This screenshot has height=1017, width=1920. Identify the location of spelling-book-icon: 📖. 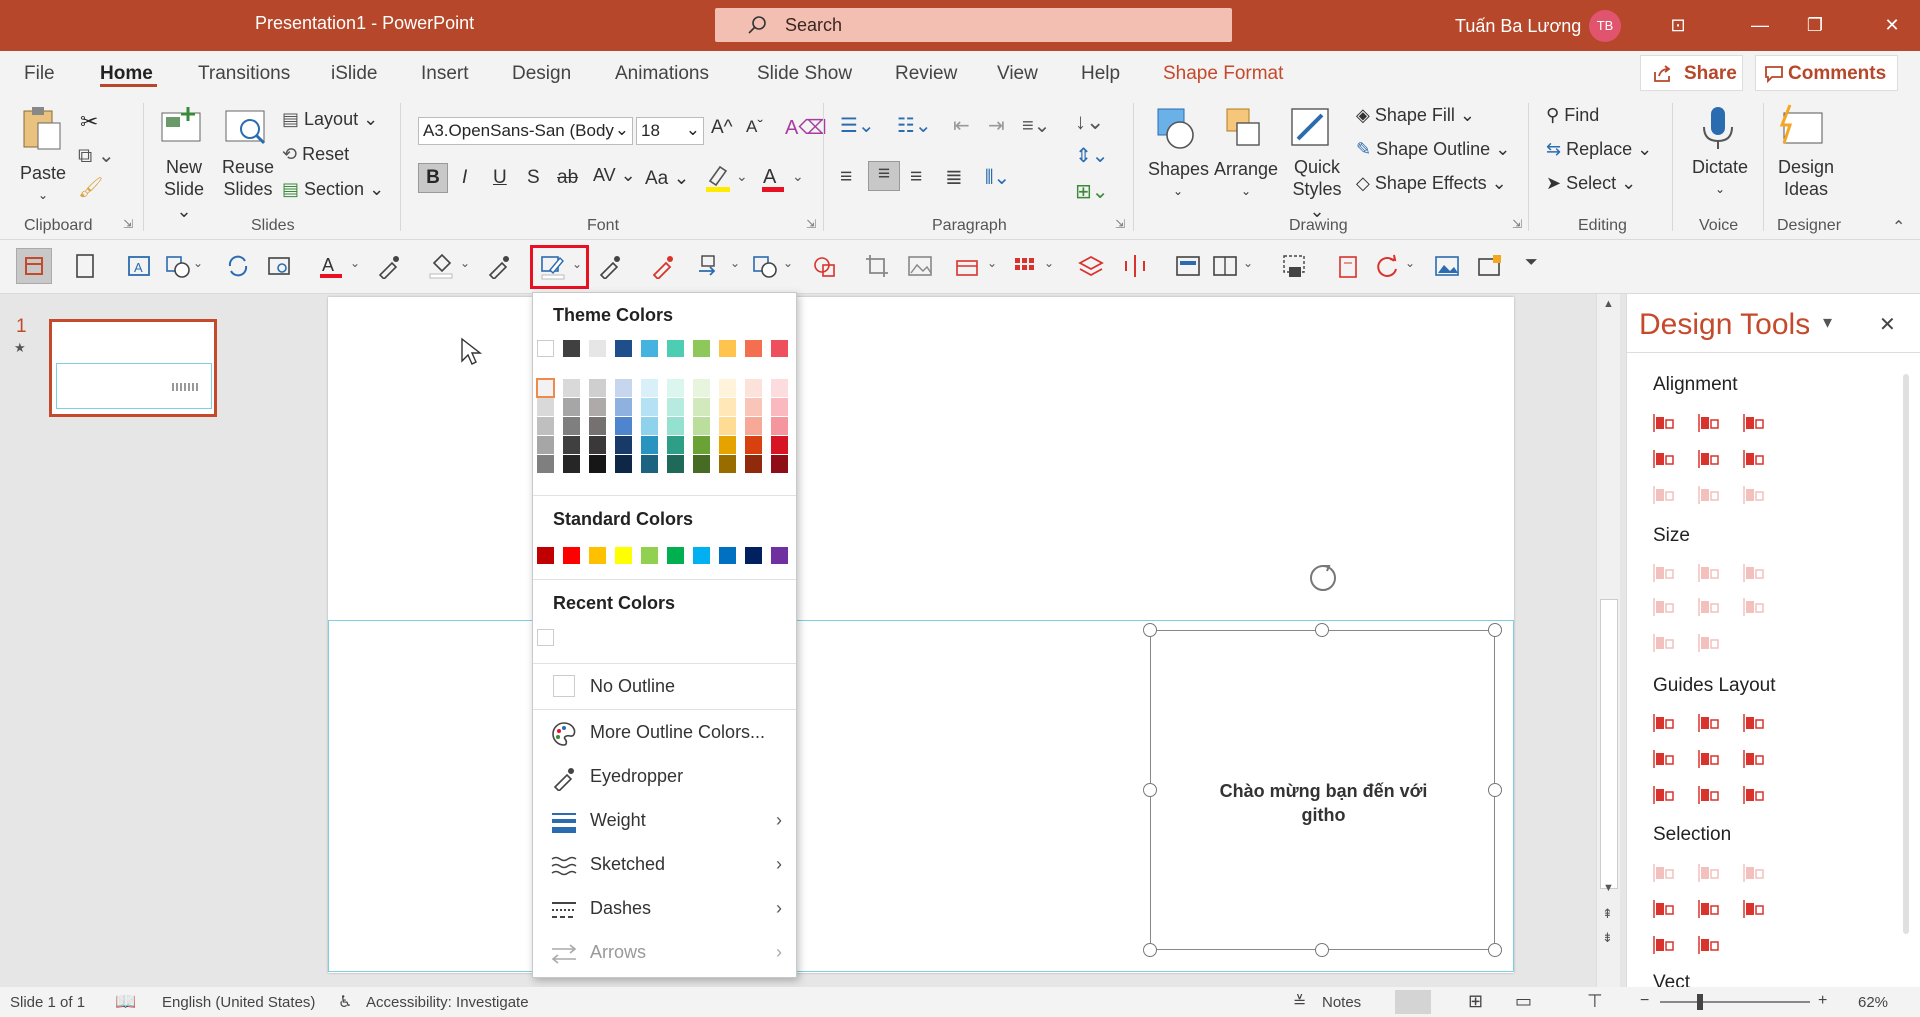
(125, 1002).